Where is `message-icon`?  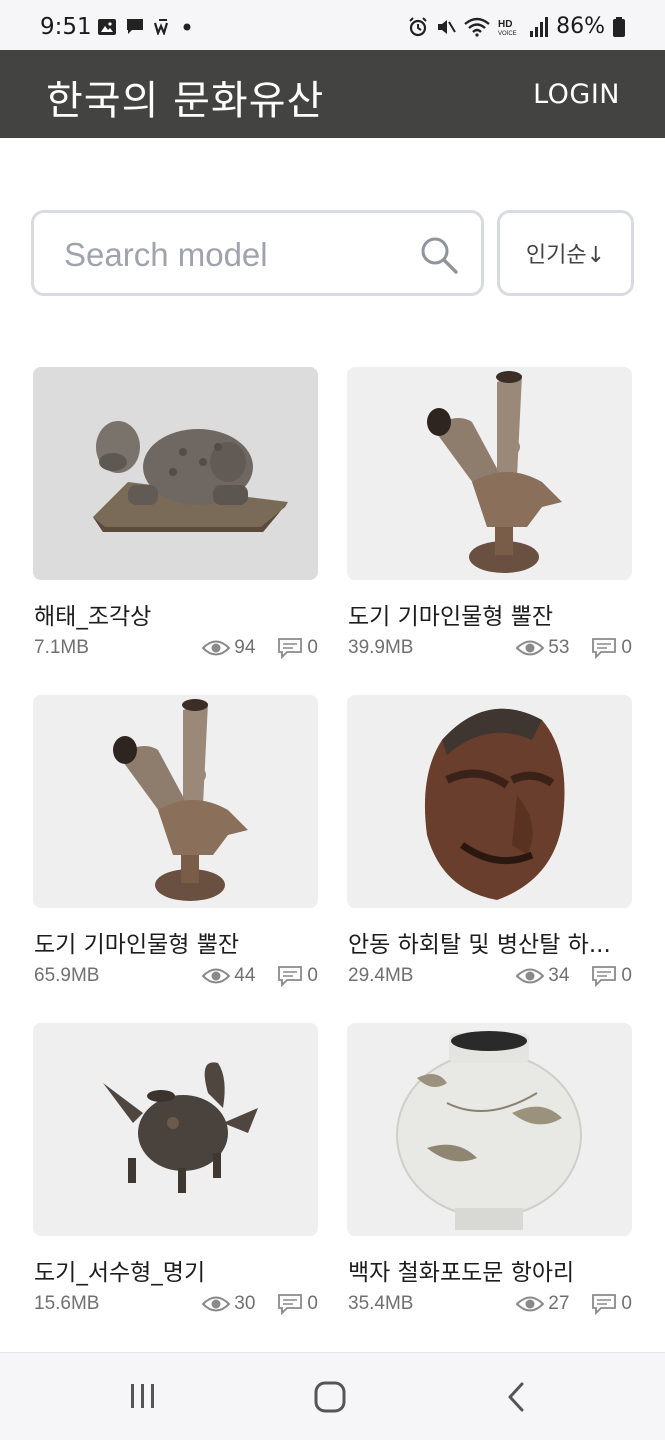 message-icon is located at coordinates (135, 26).